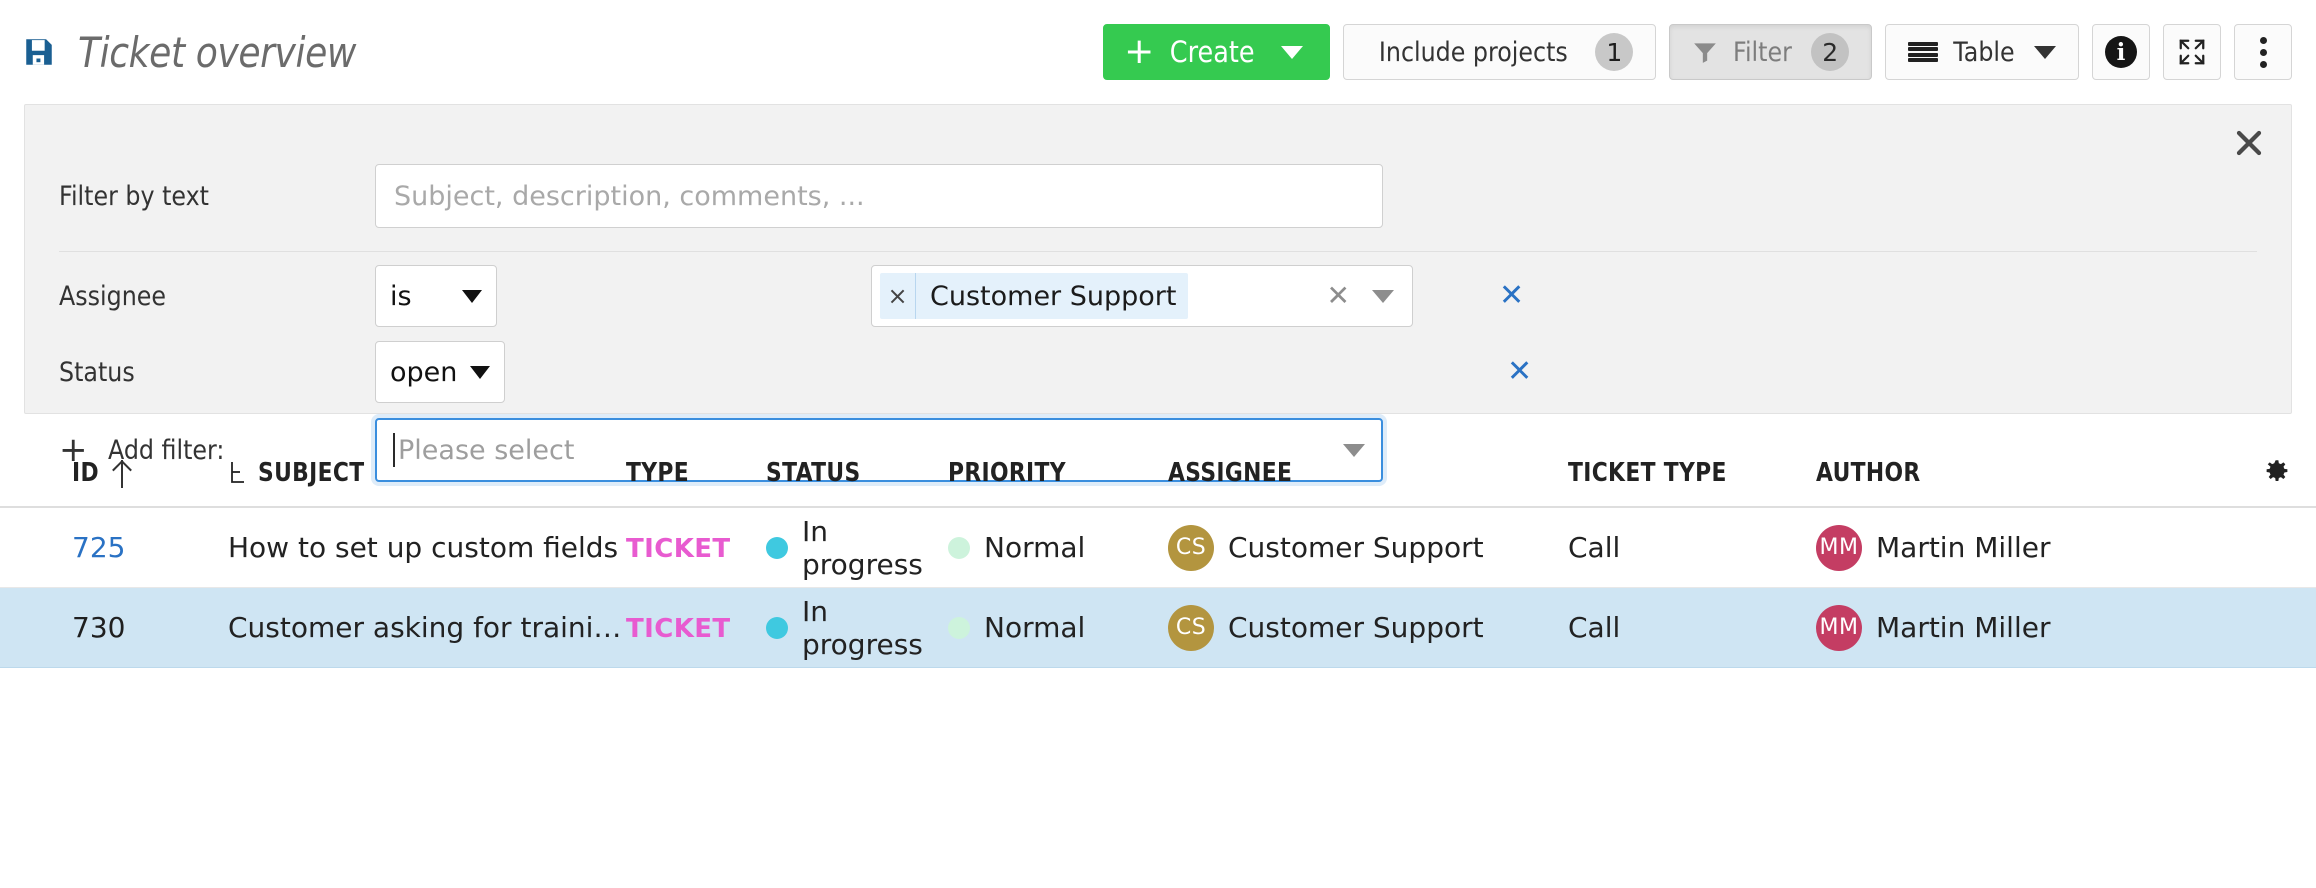 This screenshot has width=2316, height=888. Describe the element at coordinates (436, 296) in the screenshot. I see `assignee-operator-select: is` at that location.